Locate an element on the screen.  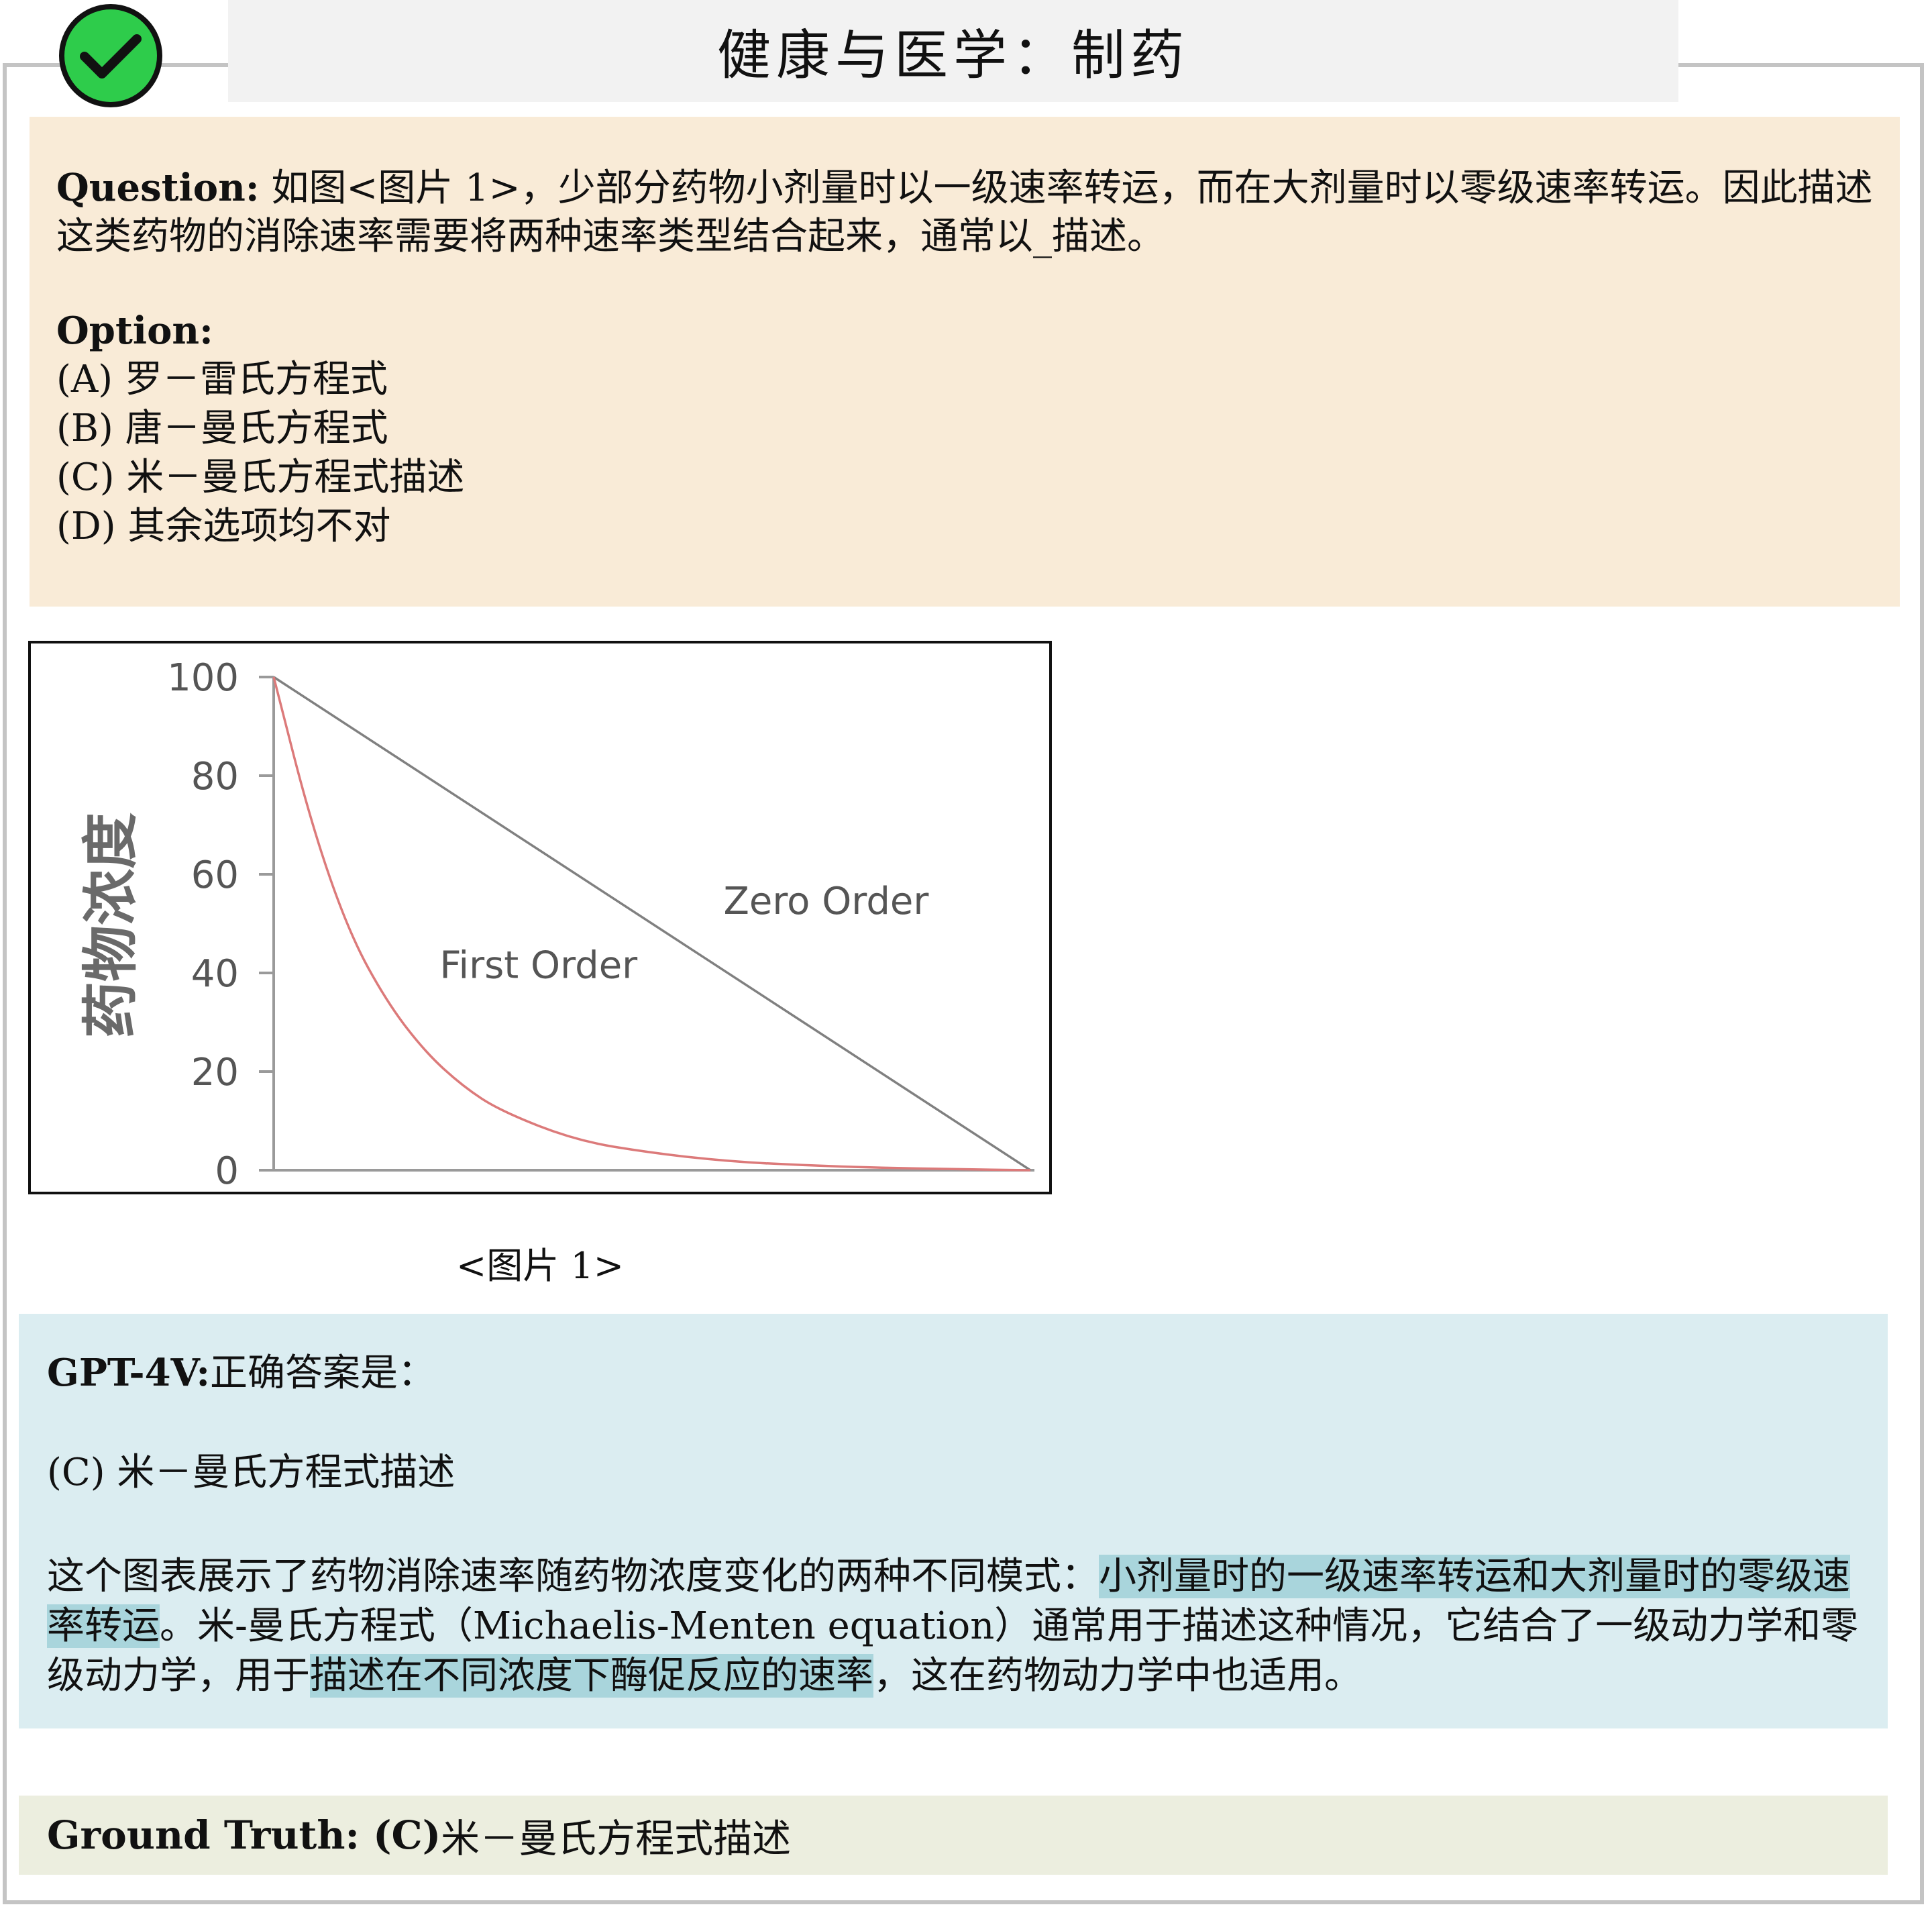
expl-part-3: ，这在药物动力学中也适用。 is located at coordinates (1117, 1676).